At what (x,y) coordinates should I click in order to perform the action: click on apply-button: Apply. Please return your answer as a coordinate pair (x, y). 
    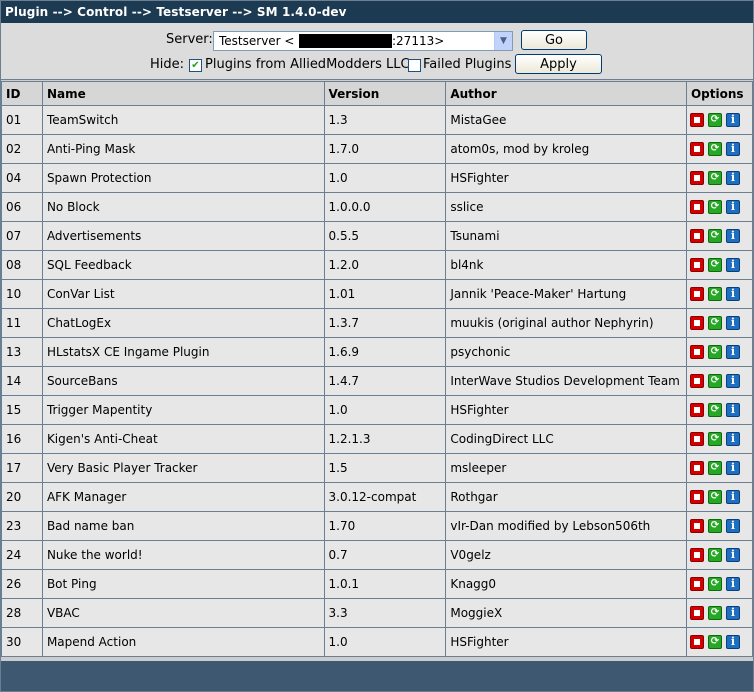
    Looking at the image, I should click on (558, 64).